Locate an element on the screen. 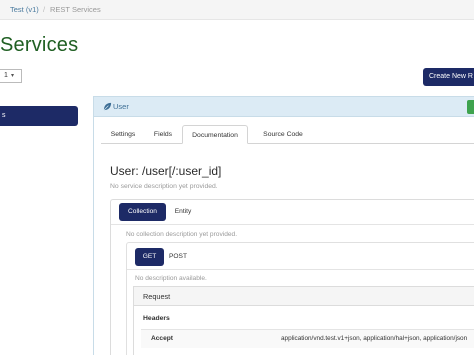 This screenshot has width=474, height=355. service-panel-title: User is located at coordinates (121, 106).